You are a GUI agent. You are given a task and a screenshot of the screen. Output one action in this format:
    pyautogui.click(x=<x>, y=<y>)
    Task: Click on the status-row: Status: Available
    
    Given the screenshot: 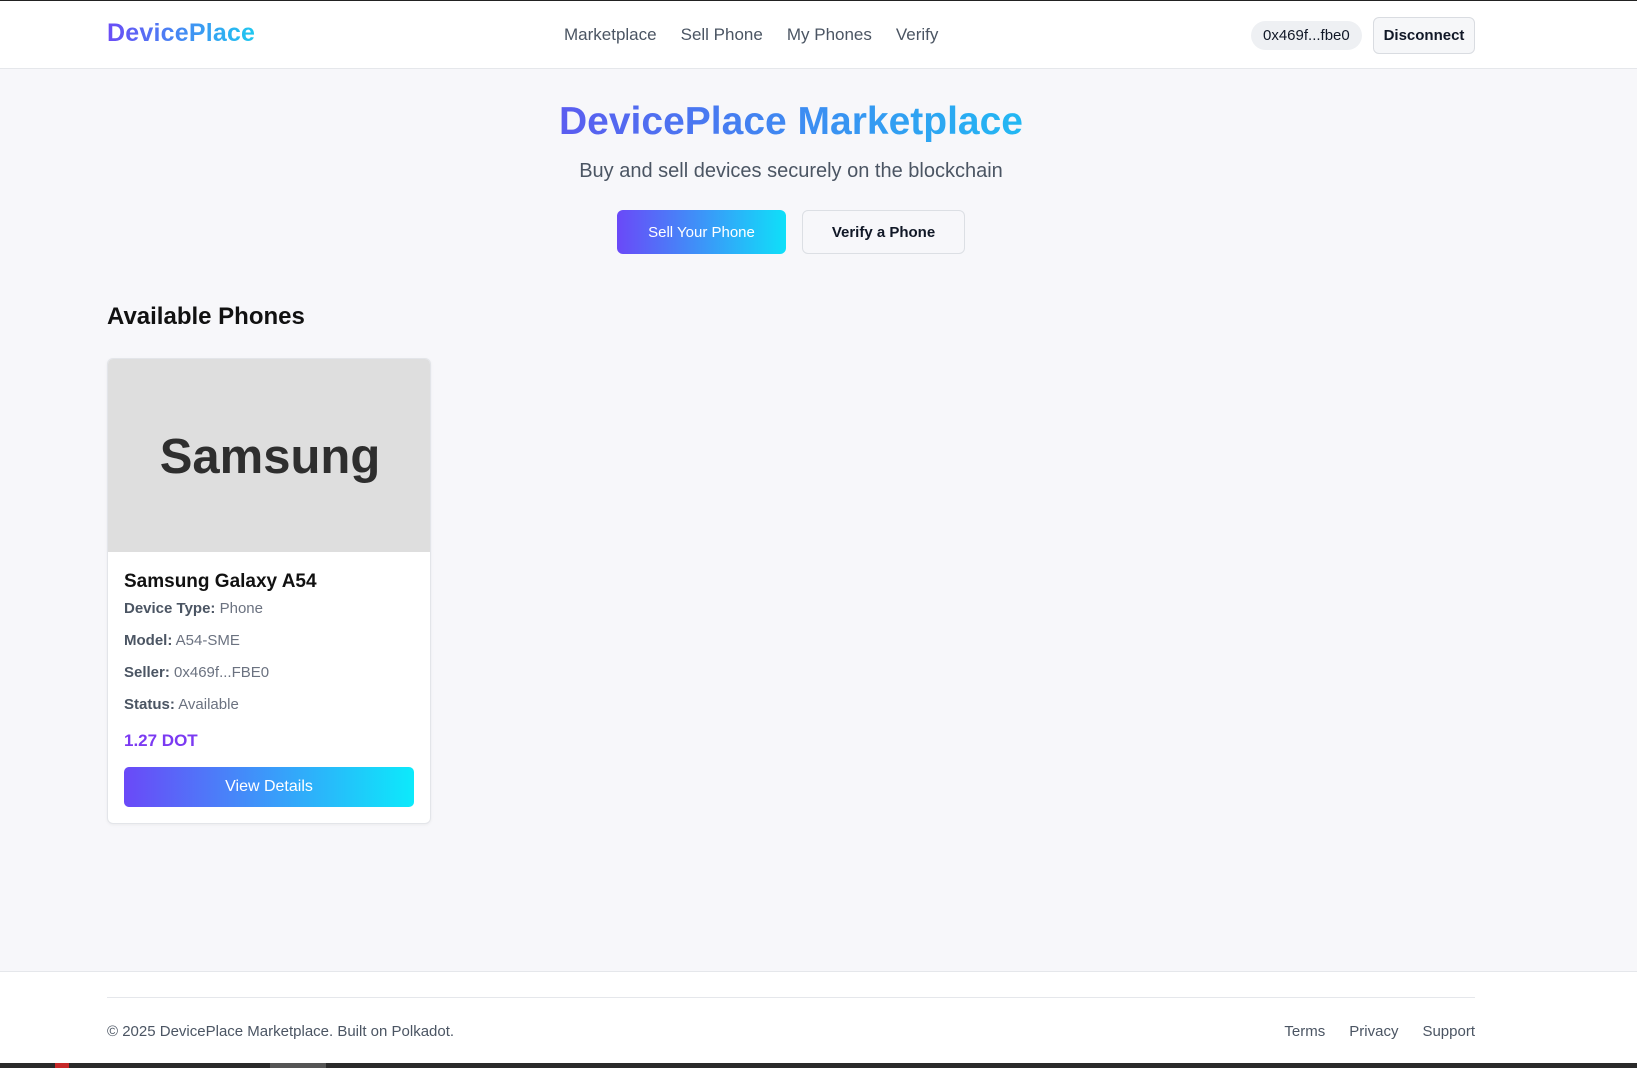 What is the action you would take?
    pyautogui.click(x=181, y=704)
    